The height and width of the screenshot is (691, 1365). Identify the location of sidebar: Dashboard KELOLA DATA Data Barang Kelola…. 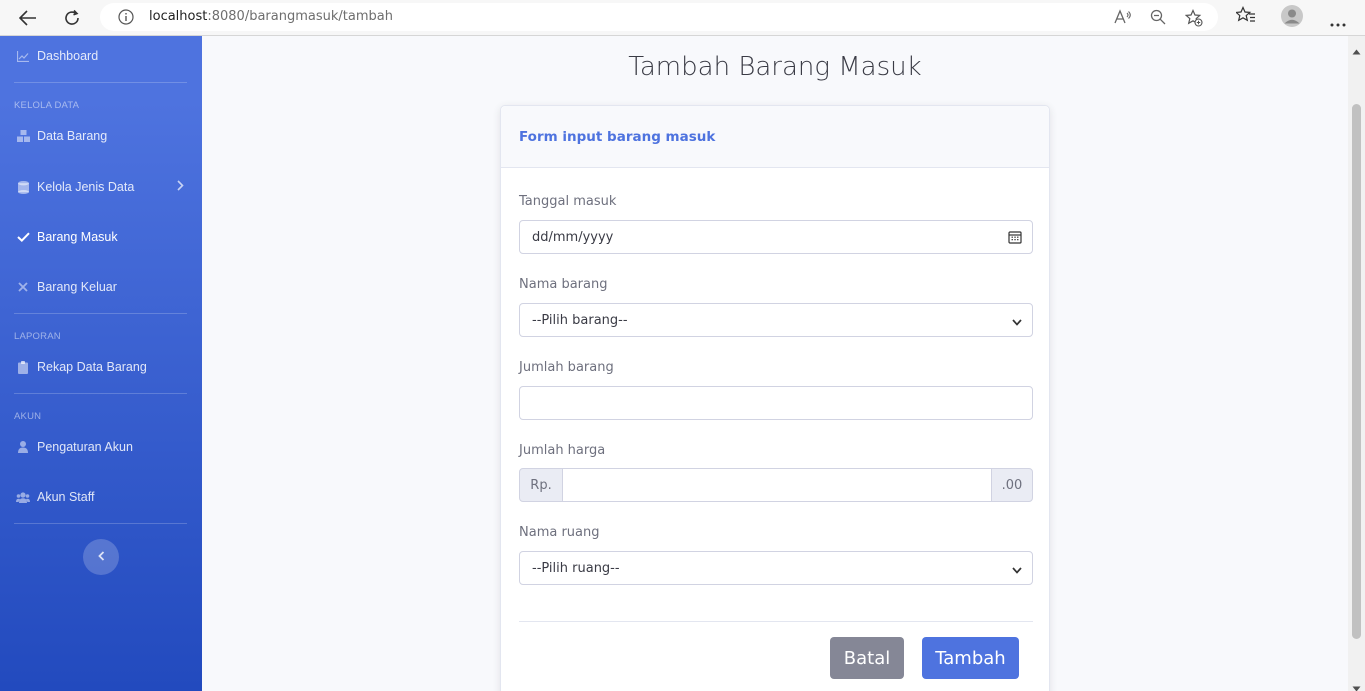
(101, 363).